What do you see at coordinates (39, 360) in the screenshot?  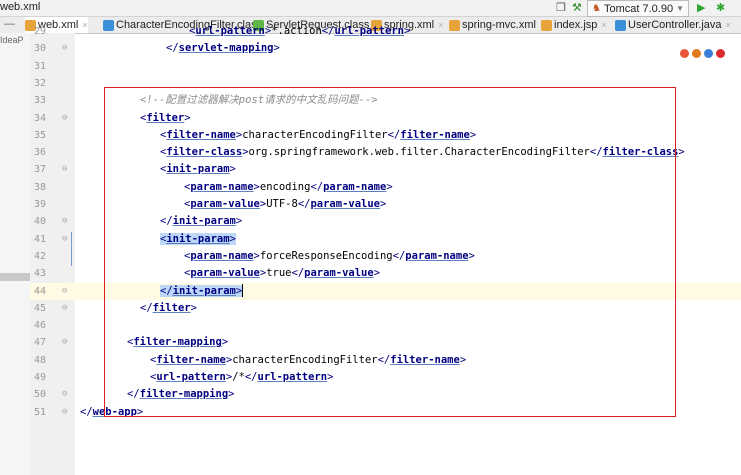 I see `line-number: 48` at bounding box center [39, 360].